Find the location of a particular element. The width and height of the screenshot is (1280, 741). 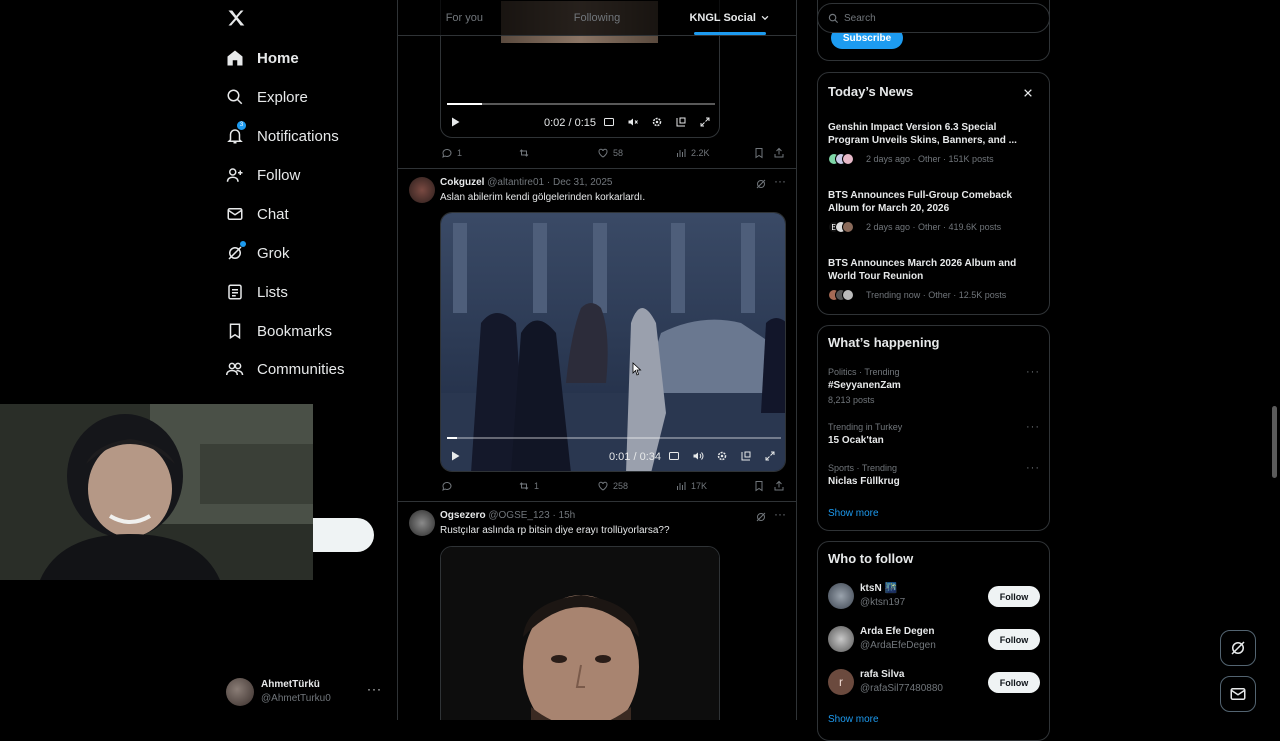

tab-for-you: For you is located at coordinates (464, 17).